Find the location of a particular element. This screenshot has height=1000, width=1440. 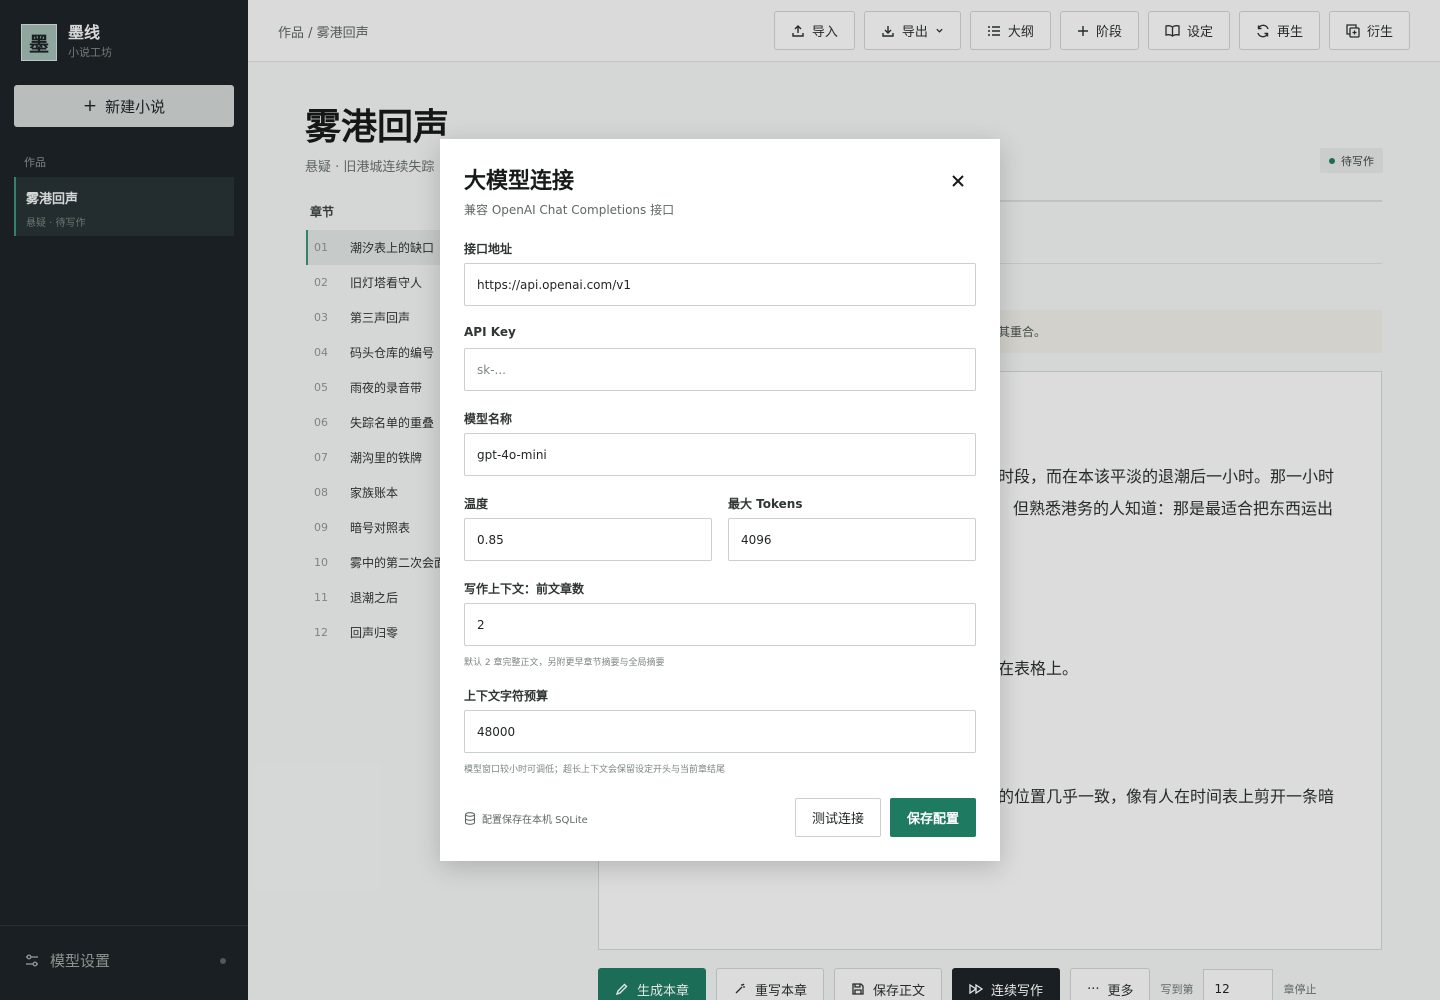

dialog-subtitle: 兼容 OpenAI Chat Completions 接口 is located at coordinates (569, 210).